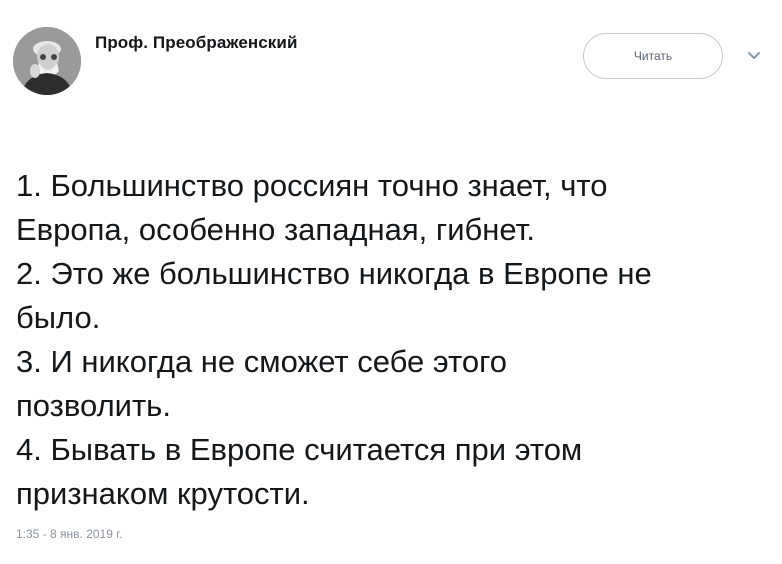 This screenshot has height=564, width=782. I want to click on tweet-text-line: 1. Большинство россиян точно знает, что, so click(312, 185).